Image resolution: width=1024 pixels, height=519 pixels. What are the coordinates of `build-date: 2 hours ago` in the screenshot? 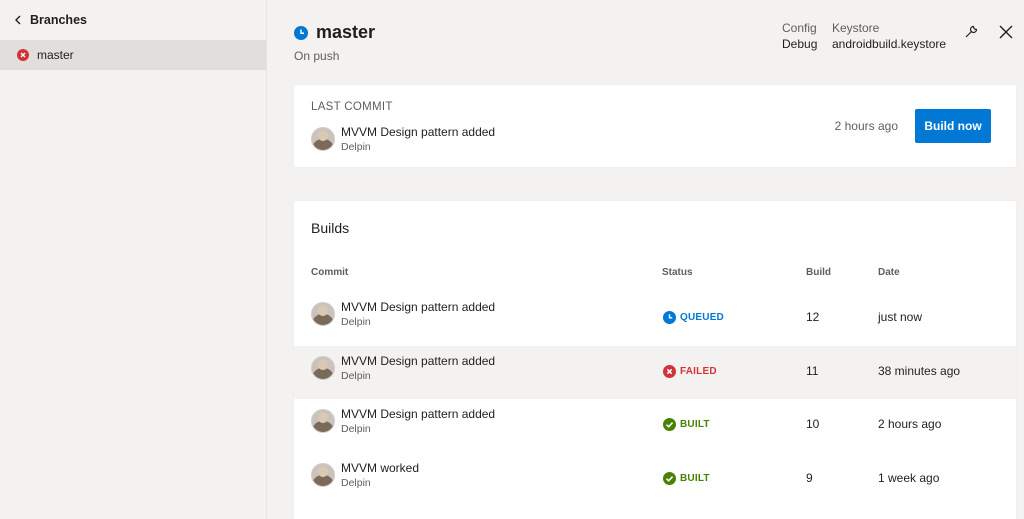 It's located at (910, 424).